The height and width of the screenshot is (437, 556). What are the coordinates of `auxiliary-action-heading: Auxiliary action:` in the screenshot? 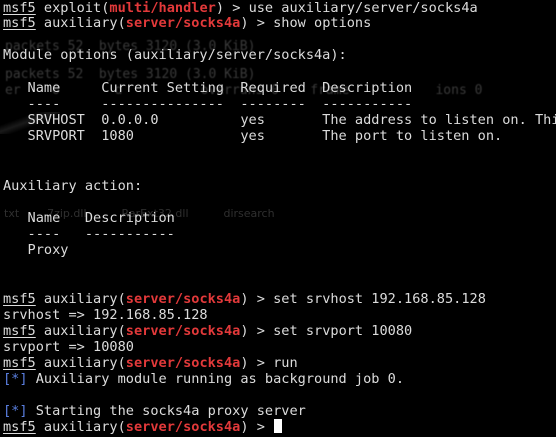 It's located at (73, 186).